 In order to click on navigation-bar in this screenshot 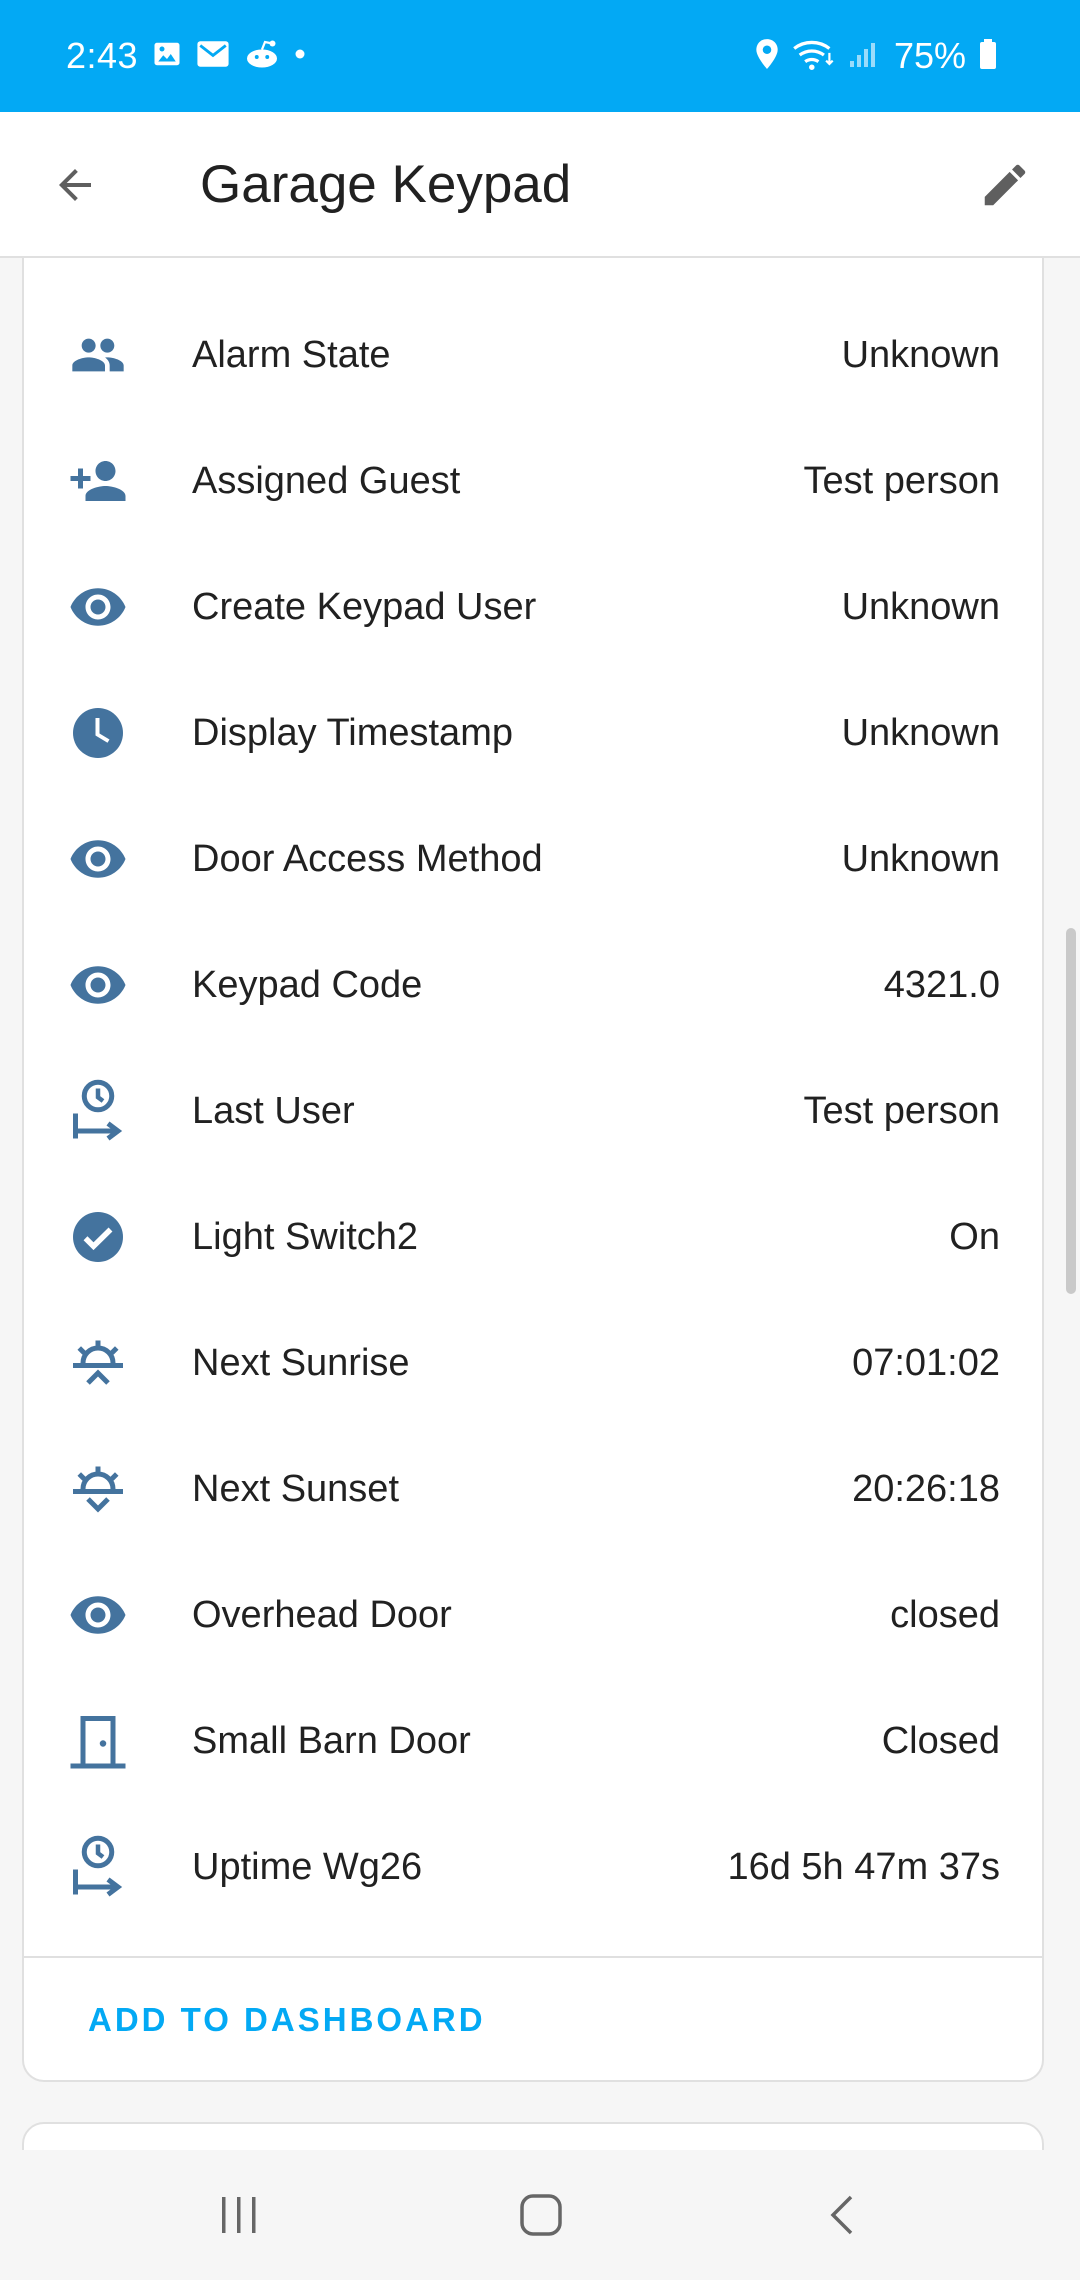, I will do `click(540, 2215)`.